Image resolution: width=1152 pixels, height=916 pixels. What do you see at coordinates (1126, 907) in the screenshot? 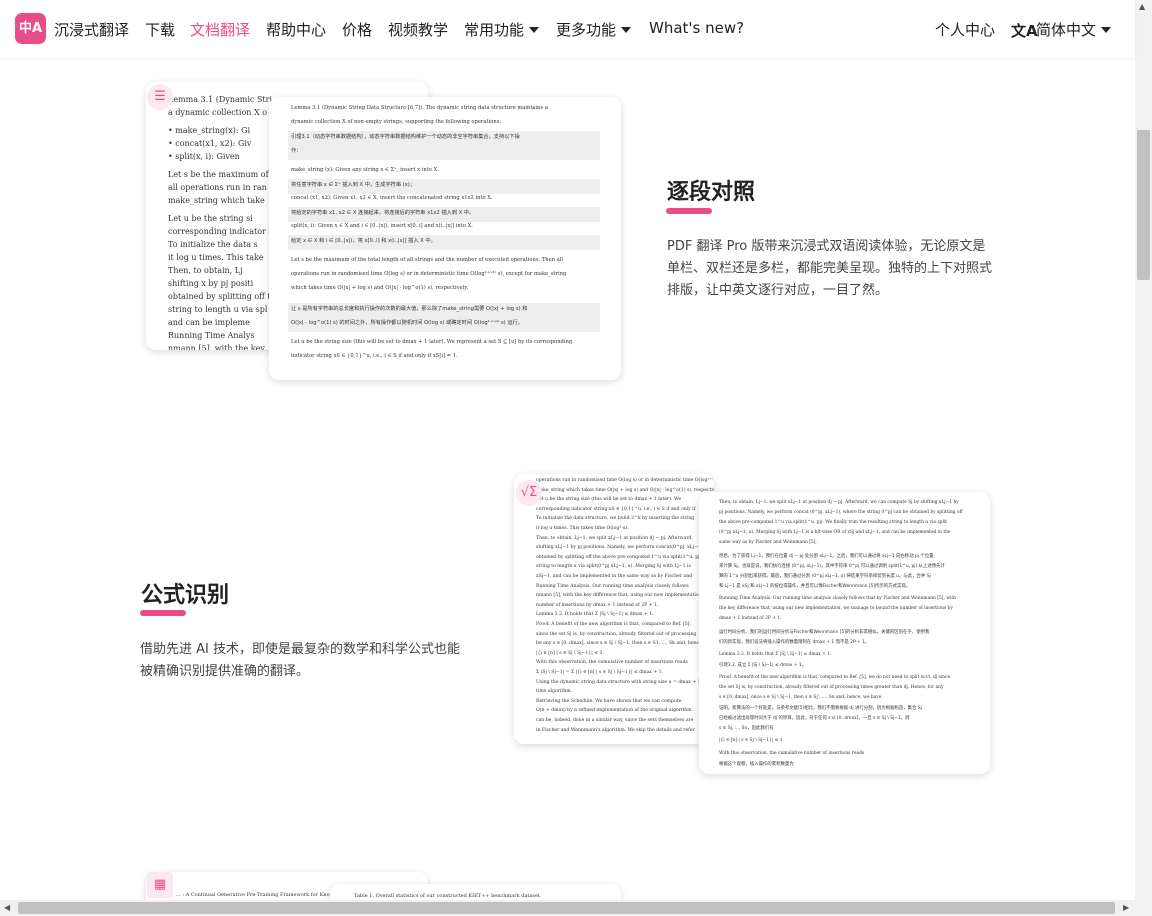
I see `scroll-right-arrow-icon: ▶` at bounding box center [1126, 907].